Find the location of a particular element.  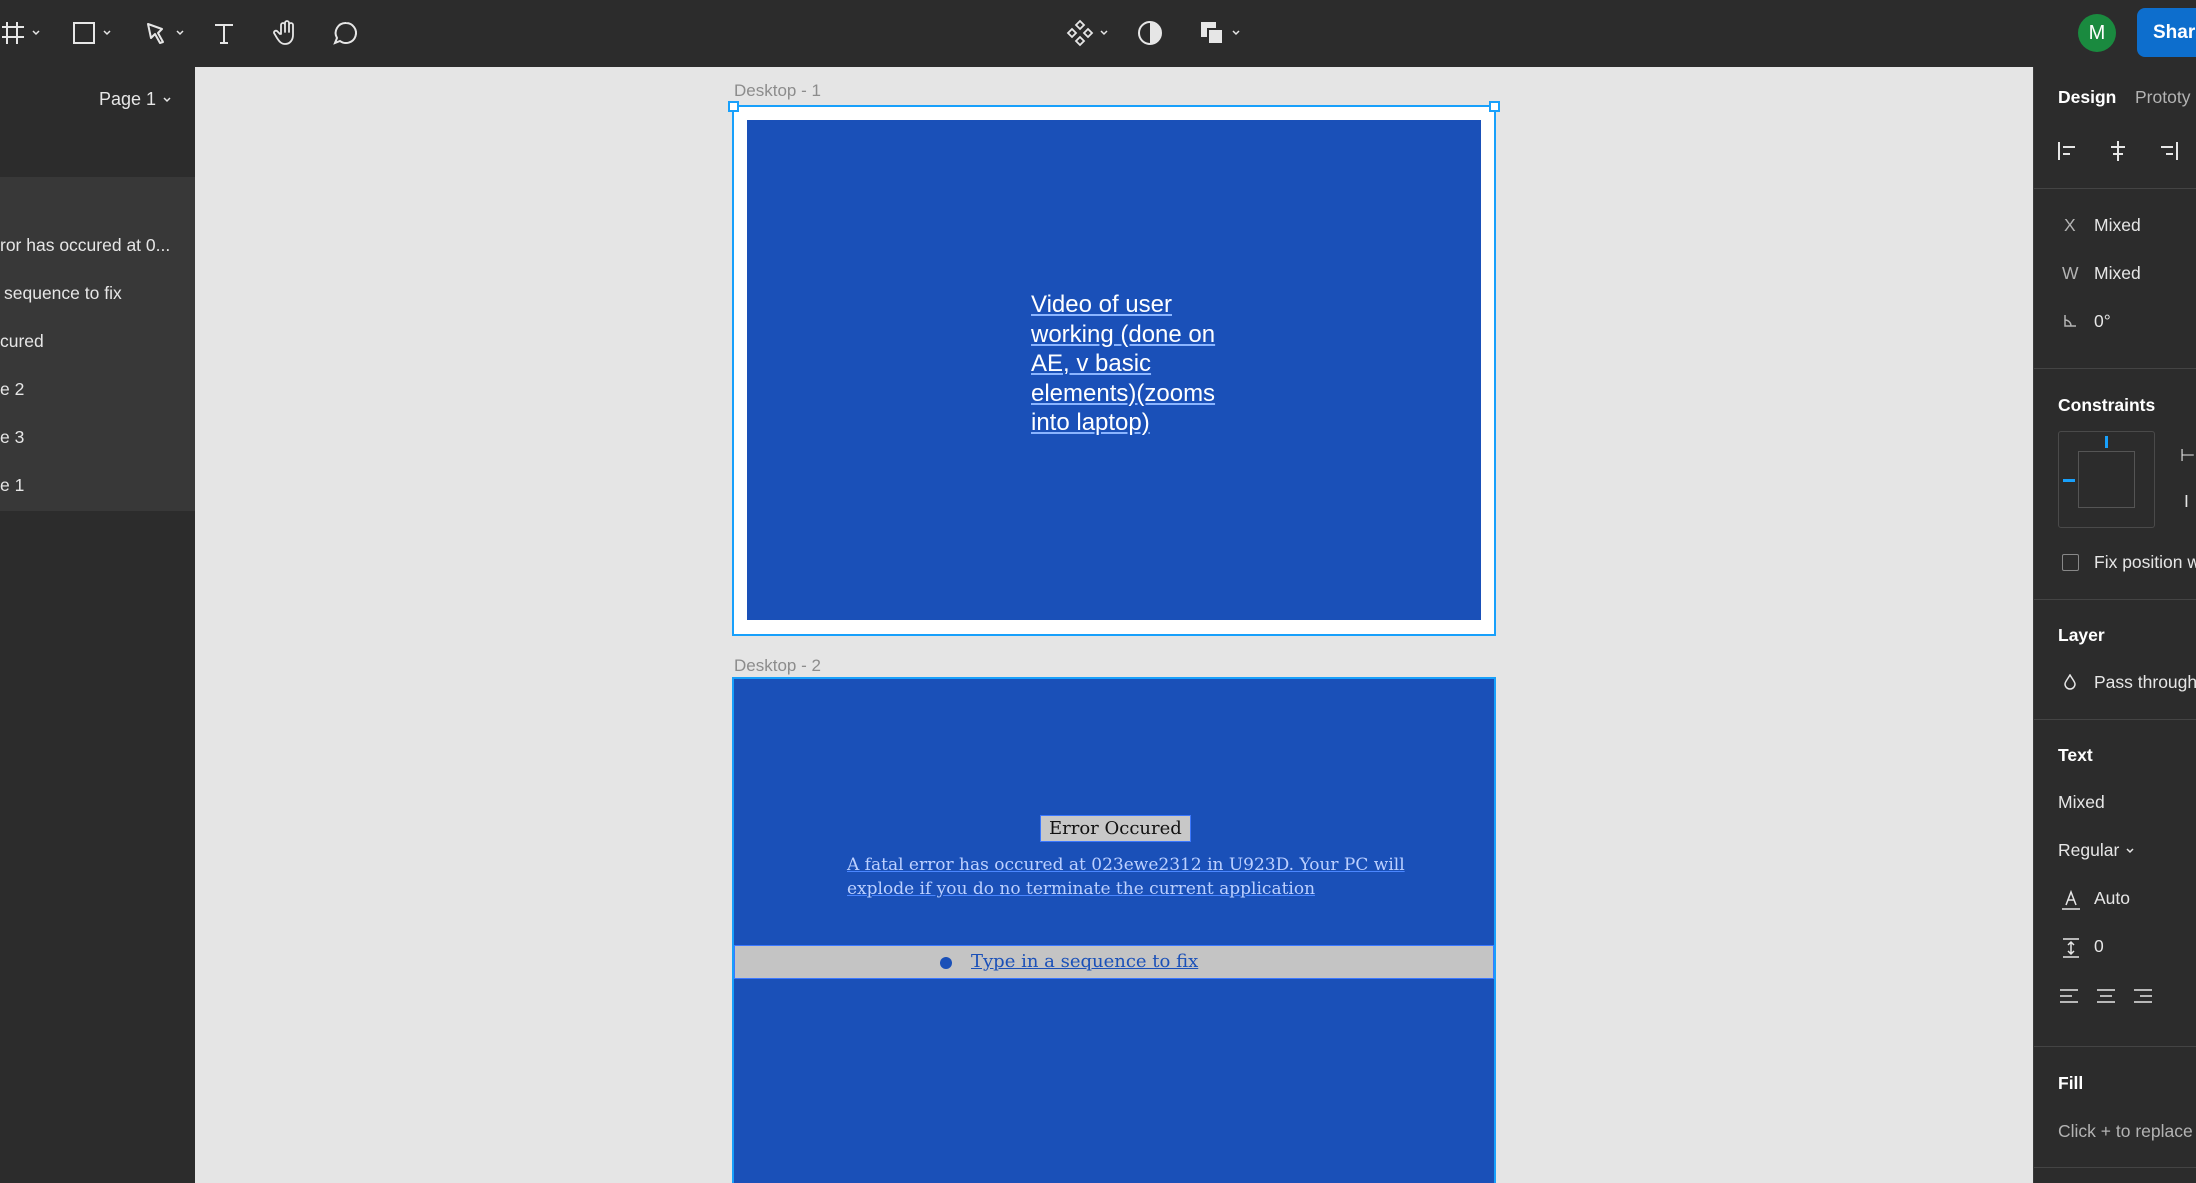

page-label: Page 1 is located at coordinates (128, 99).